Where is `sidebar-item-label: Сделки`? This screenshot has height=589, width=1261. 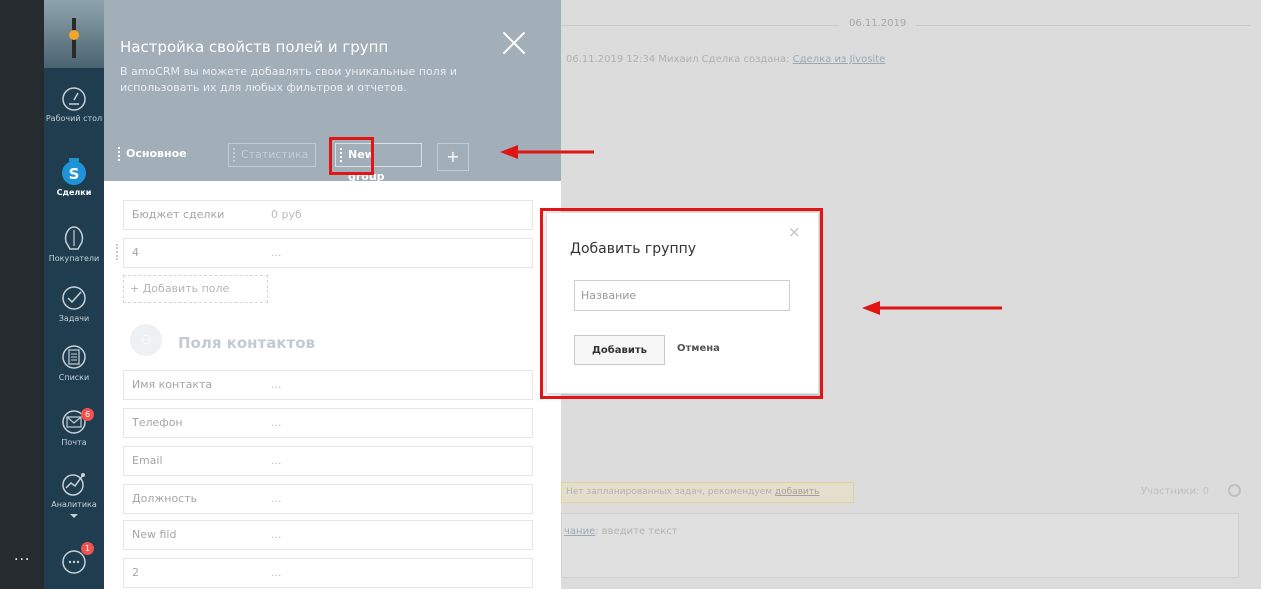 sidebar-item-label: Сделки is located at coordinates (74, 192).